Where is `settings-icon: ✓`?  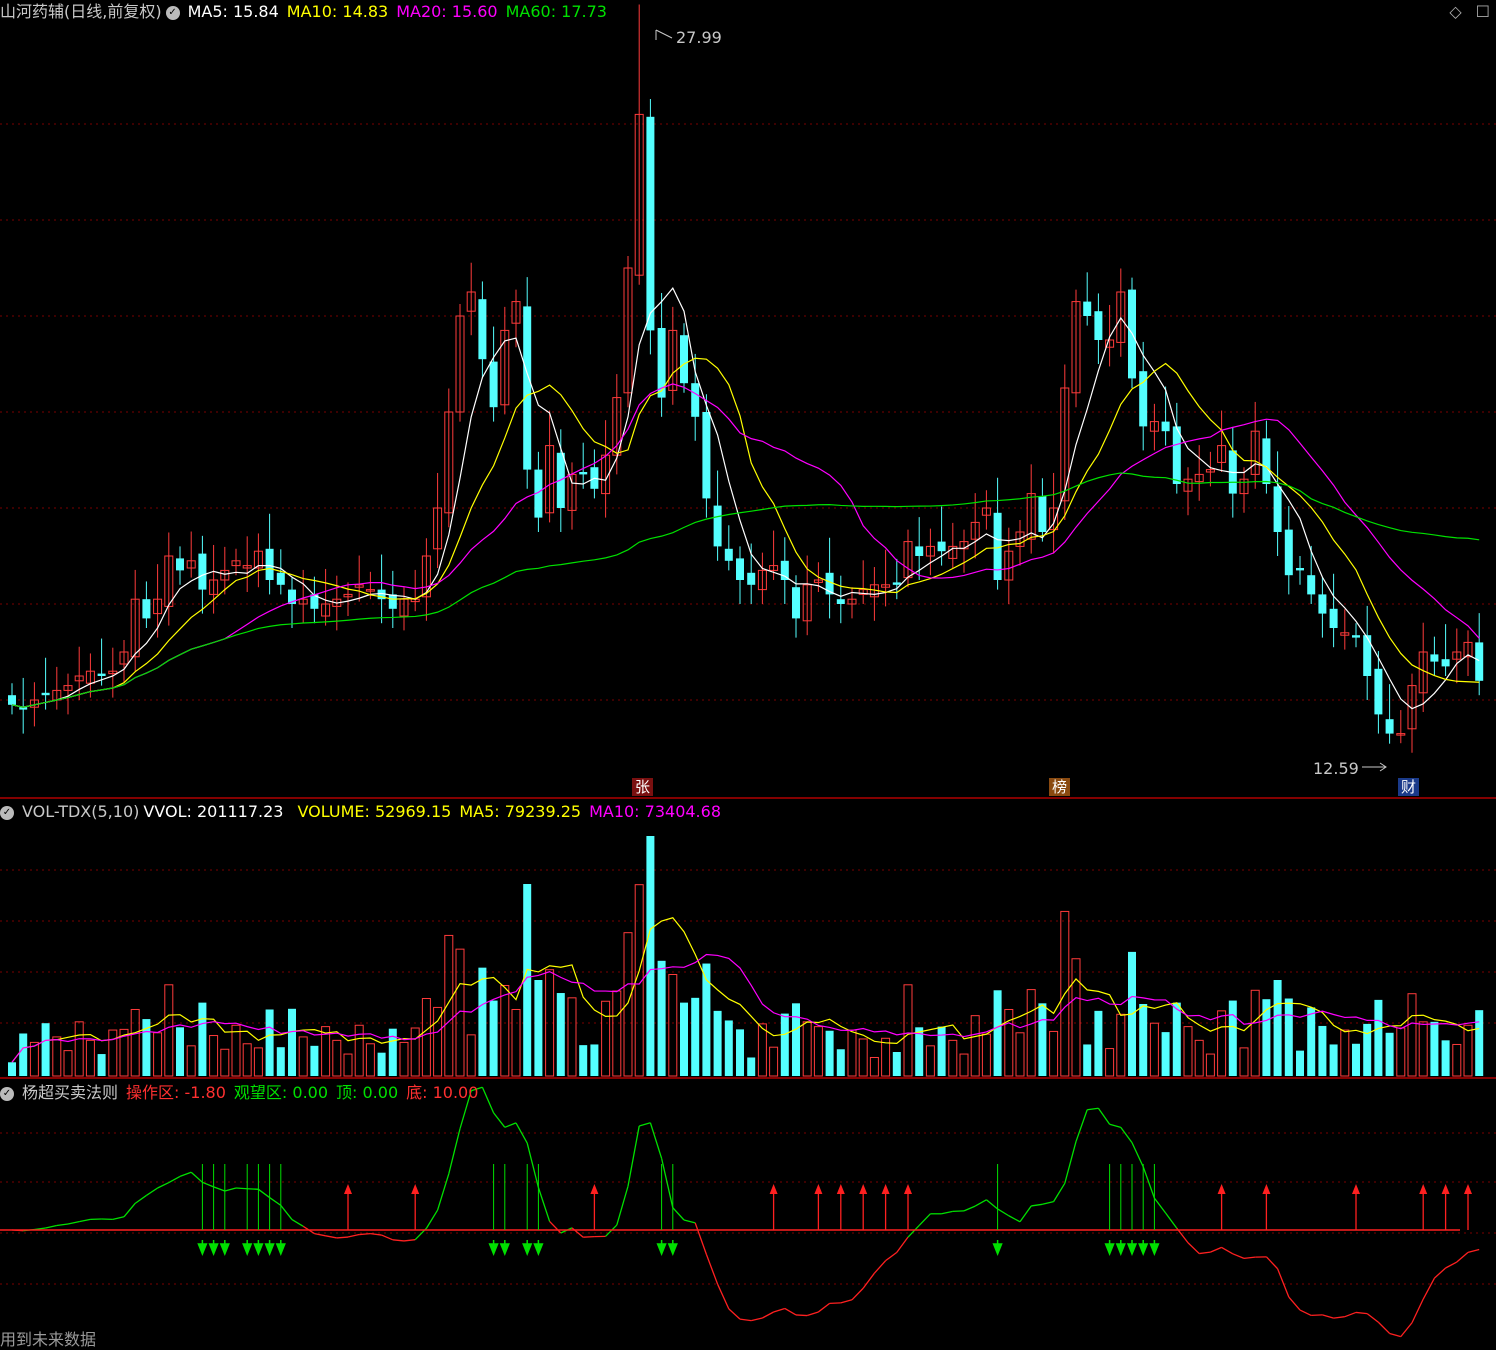 settings-icon: ✓ is located at coordinates (173, 13).